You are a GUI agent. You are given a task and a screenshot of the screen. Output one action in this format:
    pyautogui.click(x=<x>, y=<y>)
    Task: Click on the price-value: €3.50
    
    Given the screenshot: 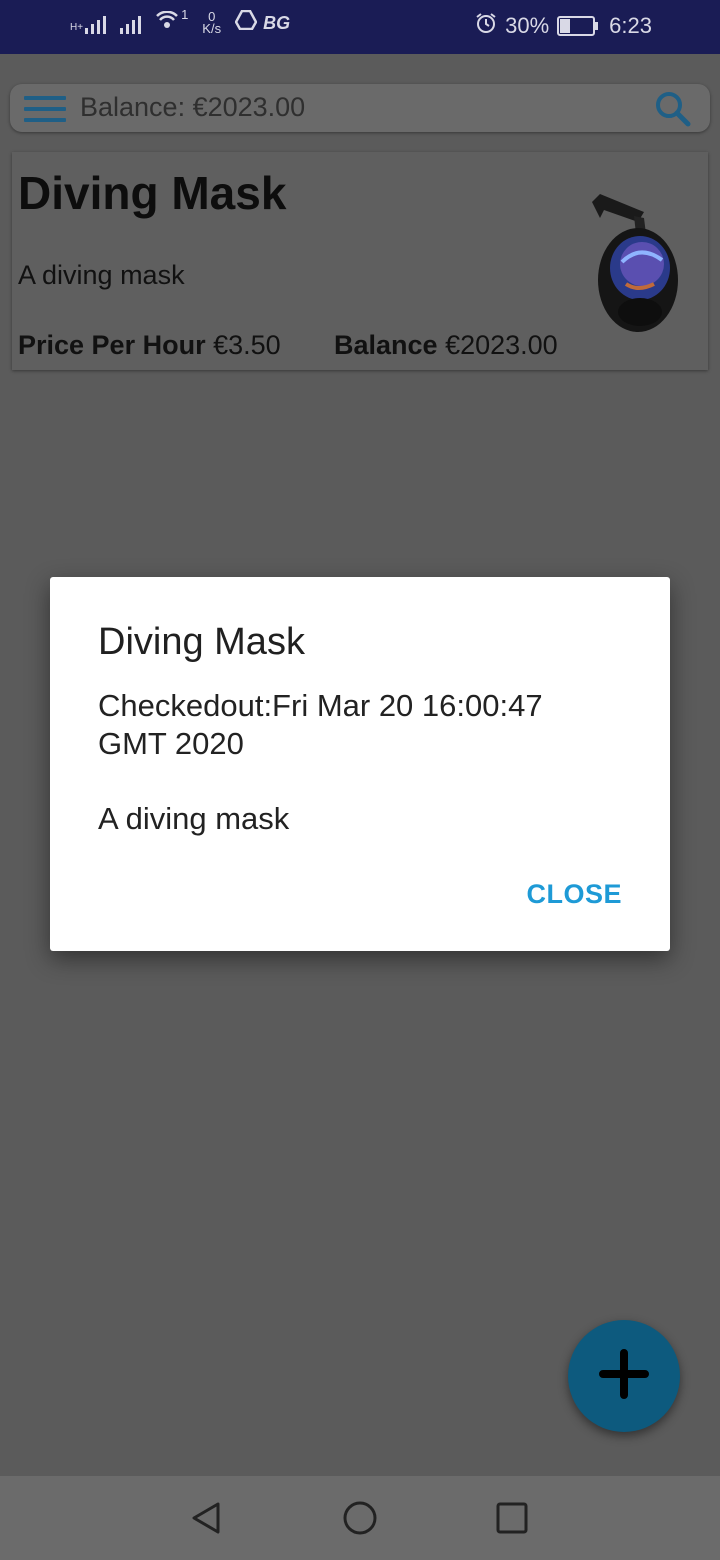 What is the action you would take?
    pyautogui.click(x=247, y=345)
    